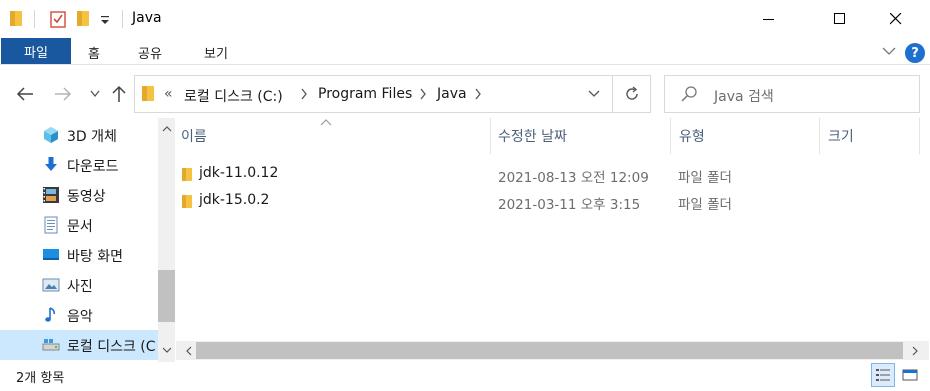  I want to click on sidebar-item-downloads: 다운로드, so click(79, 165).